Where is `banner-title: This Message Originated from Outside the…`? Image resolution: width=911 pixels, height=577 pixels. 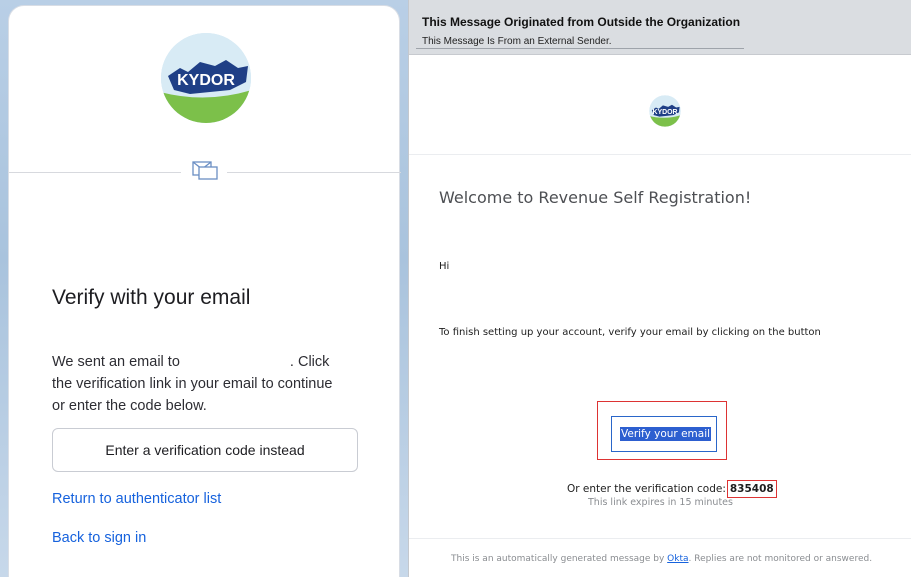
banner-title: This Message Originated from Outside the… is located at coordinates (581, 22).